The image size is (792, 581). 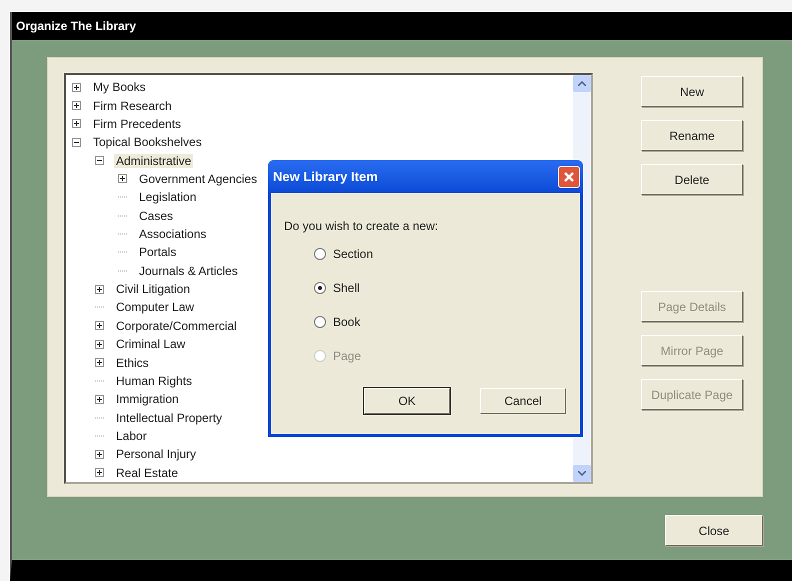 I want to click on tree-item: Topical Bookshelves, so click(x=147, y=142).